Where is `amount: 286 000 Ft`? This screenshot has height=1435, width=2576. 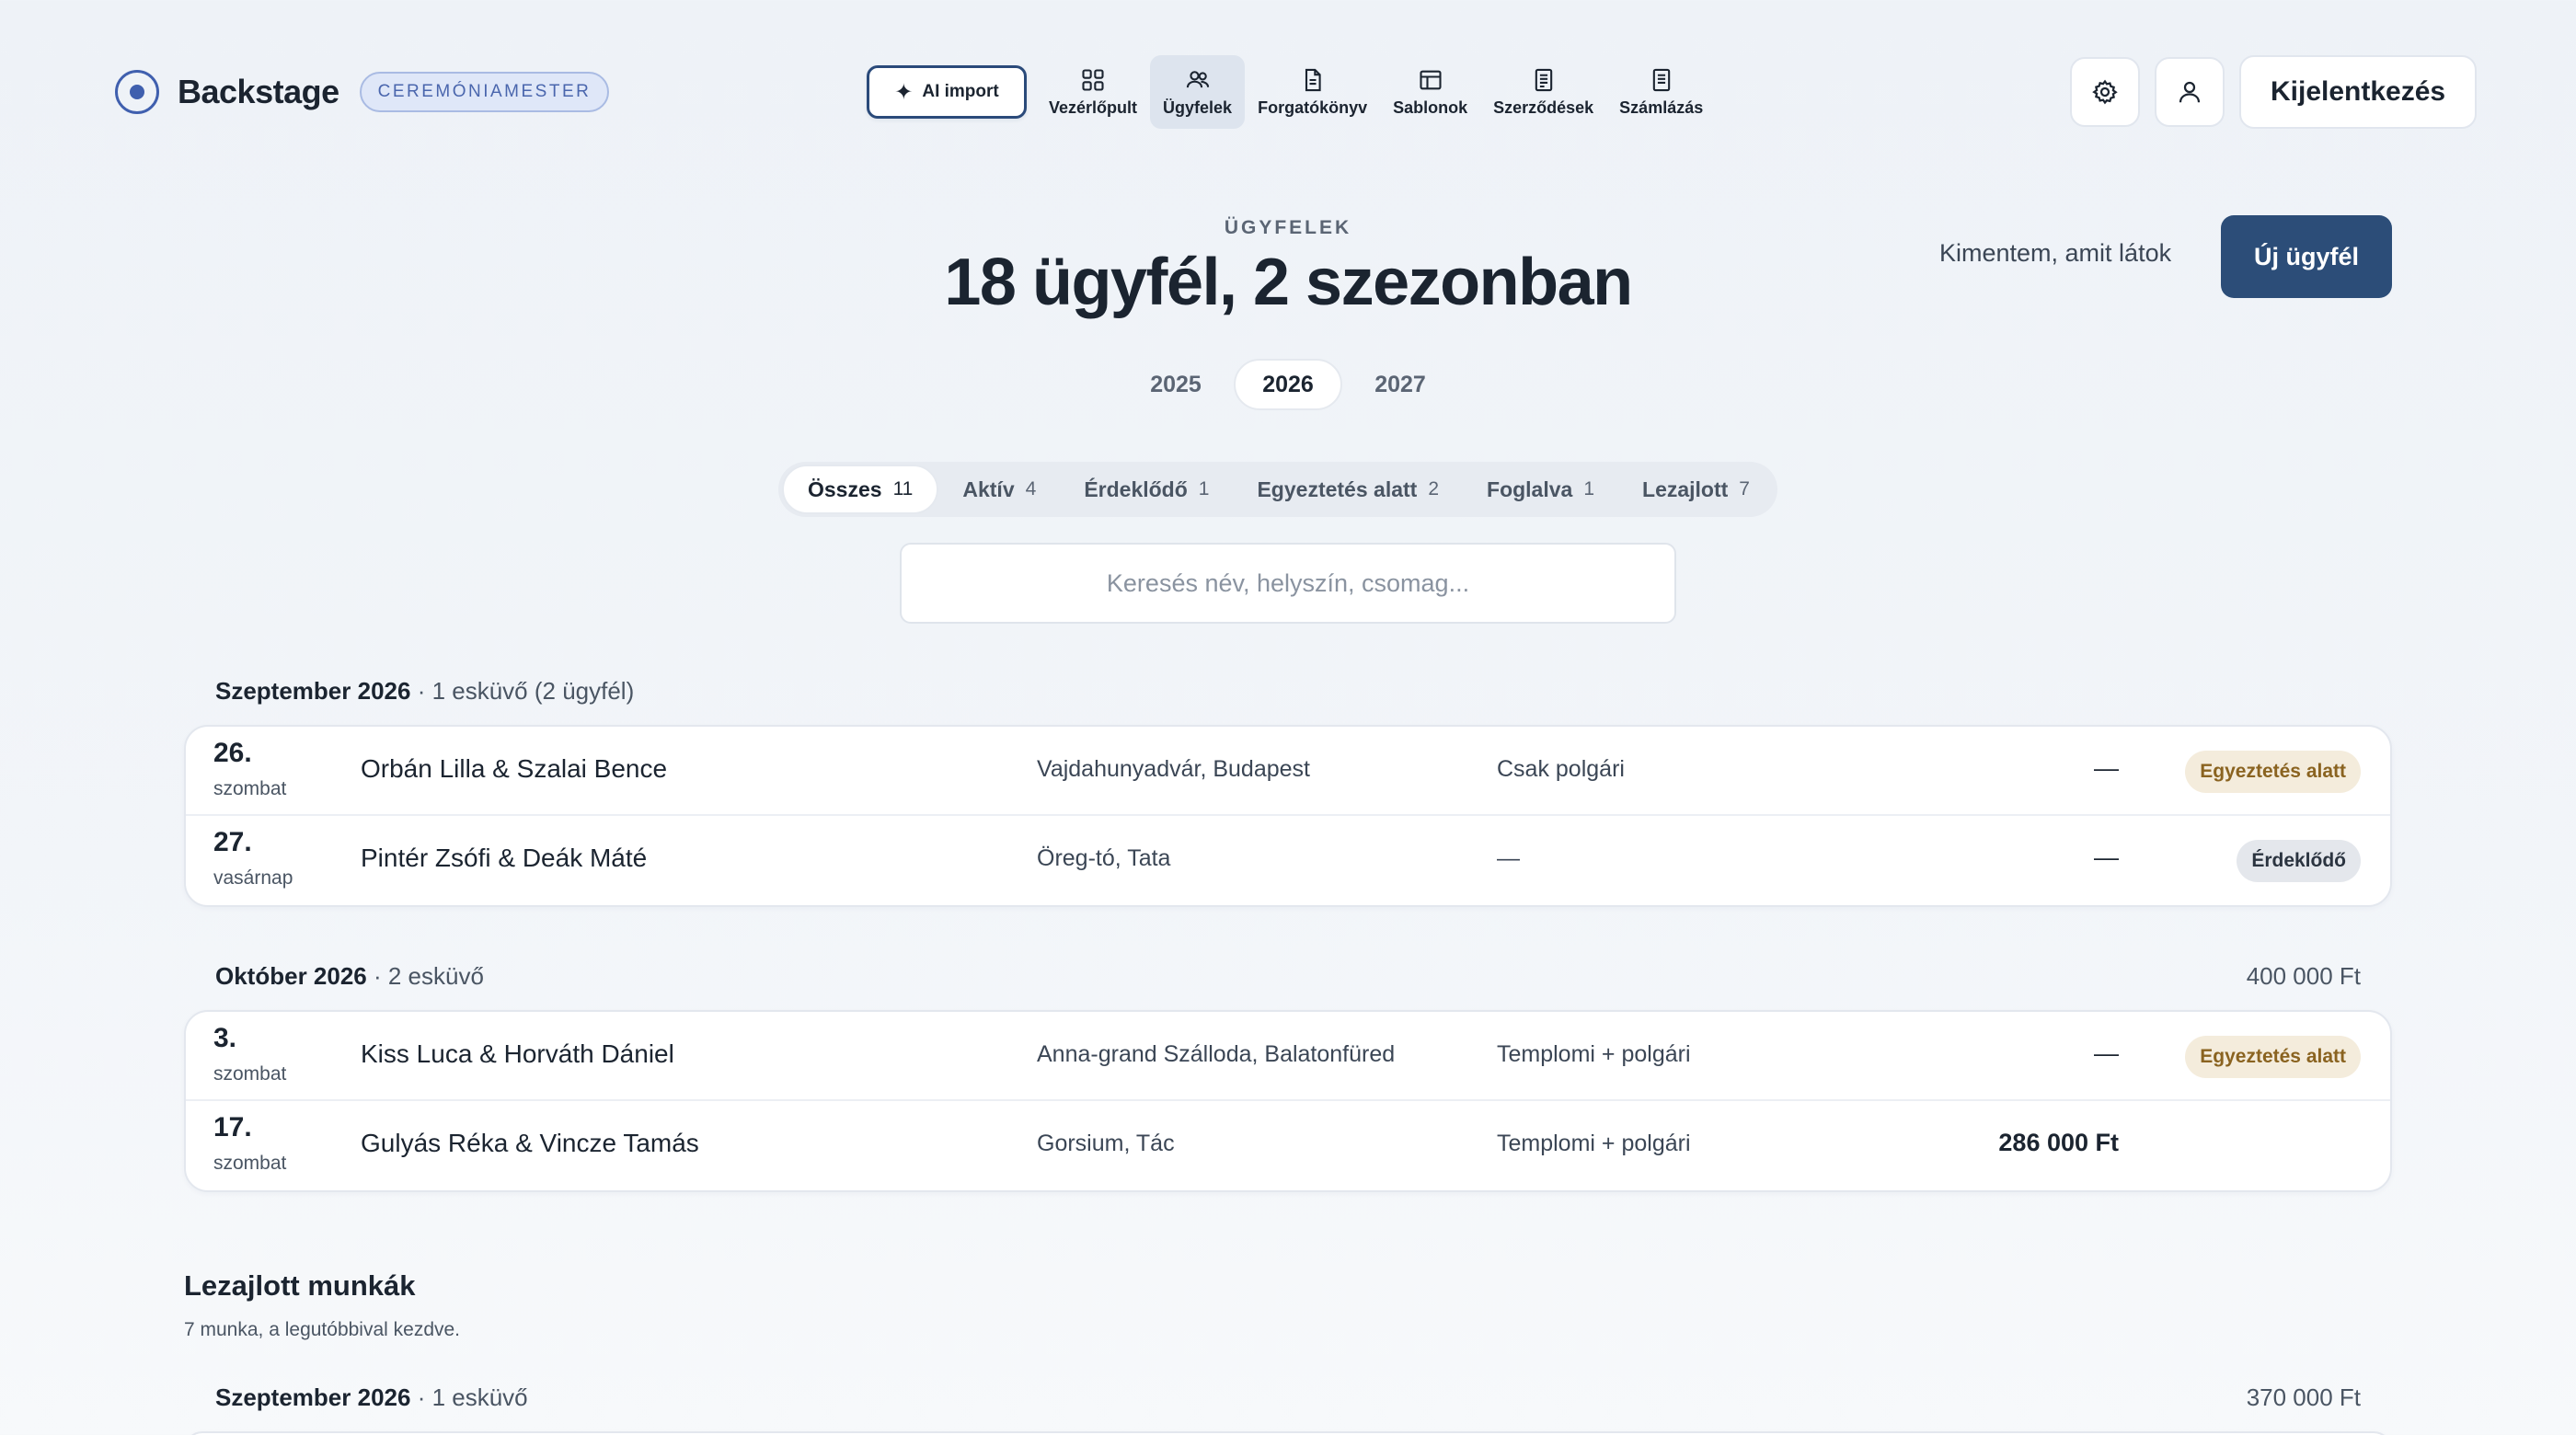 amount: 286 000 Ft is located at coordinates (2058, 1142).